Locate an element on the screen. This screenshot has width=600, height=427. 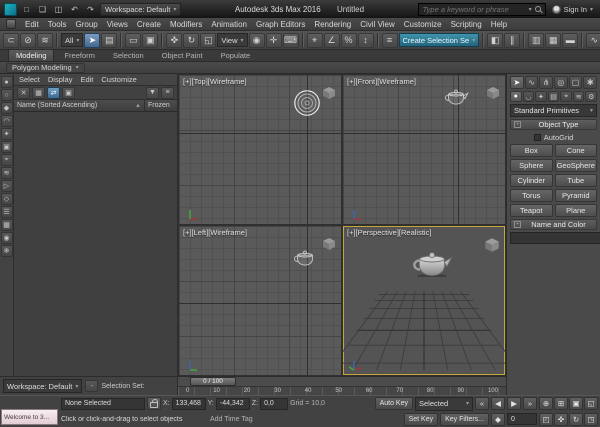
ribbon-toggle-icon: ▬ is located at coordinates (570, 40).